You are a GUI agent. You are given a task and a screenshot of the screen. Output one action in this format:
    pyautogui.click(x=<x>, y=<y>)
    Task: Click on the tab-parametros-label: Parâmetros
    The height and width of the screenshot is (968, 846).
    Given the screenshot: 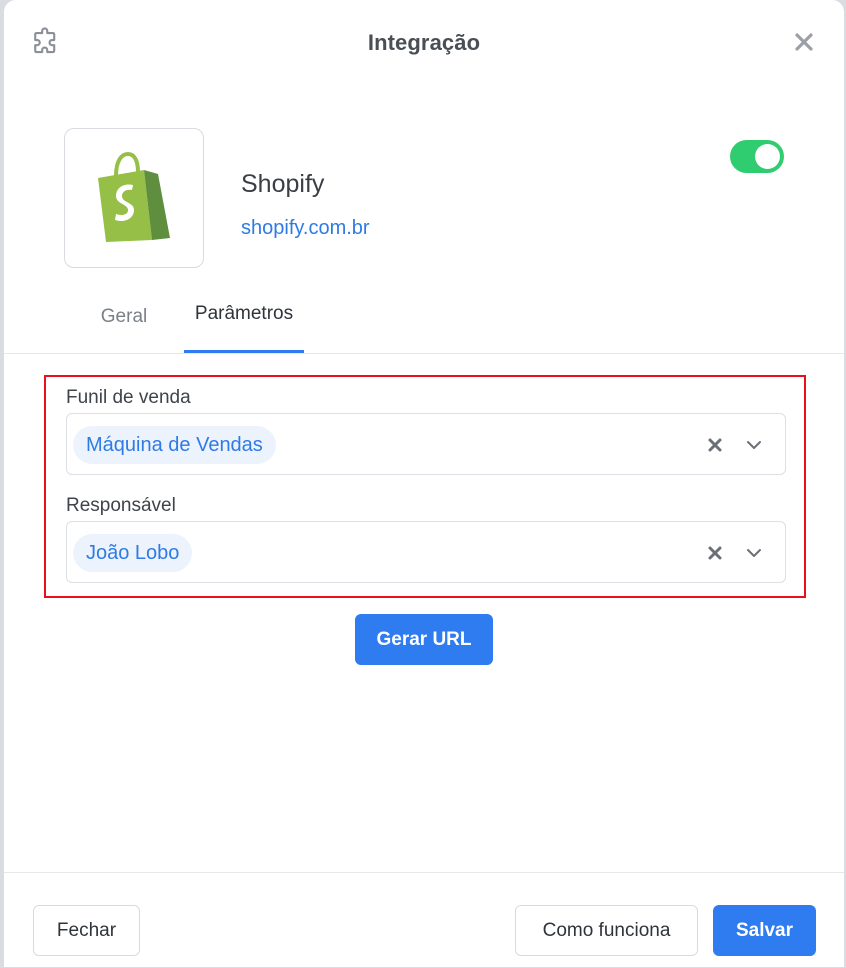 What is the action you would take?
    pyautogui.click(x=244, y=313)
    